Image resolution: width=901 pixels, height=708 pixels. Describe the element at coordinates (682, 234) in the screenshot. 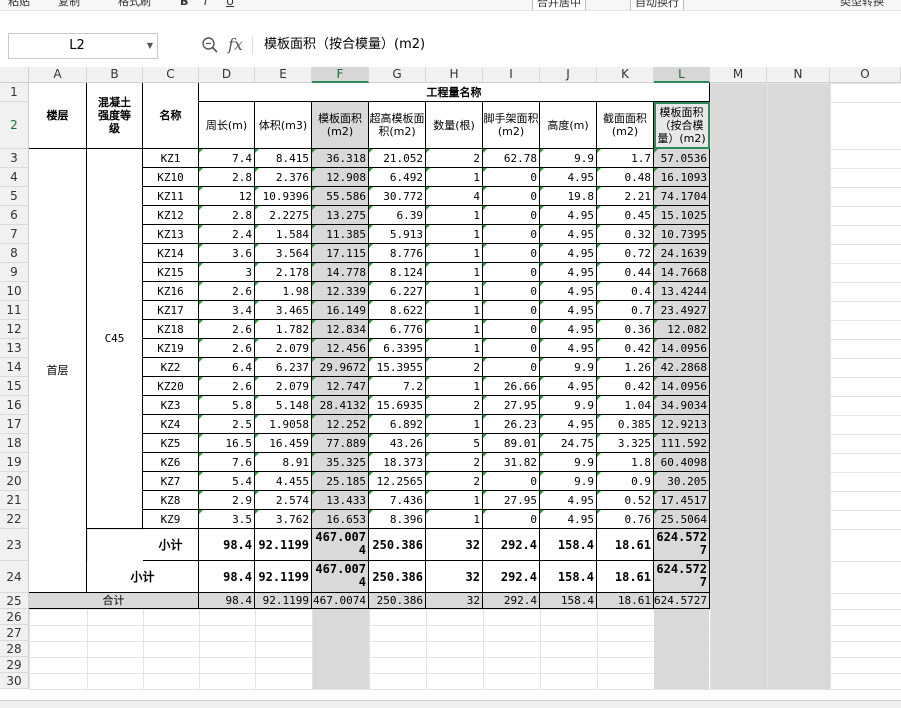

I see `value-cell: 10.7395` at that location.